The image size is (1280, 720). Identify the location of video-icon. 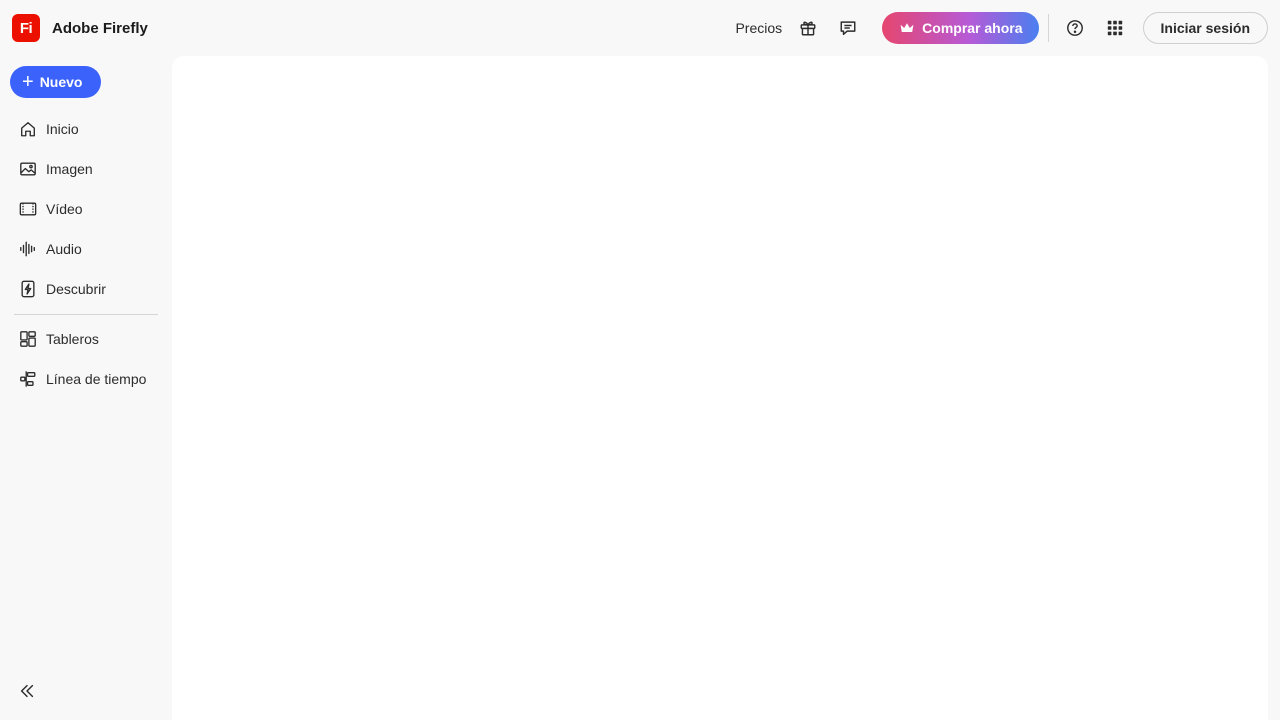
(28, 209).